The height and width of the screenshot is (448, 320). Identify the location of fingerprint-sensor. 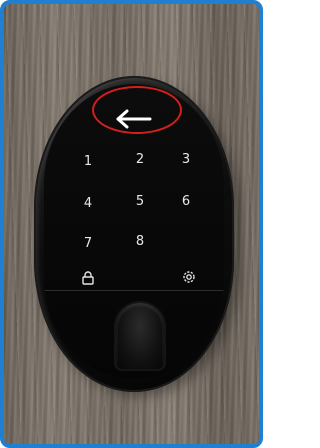
(140, 336).